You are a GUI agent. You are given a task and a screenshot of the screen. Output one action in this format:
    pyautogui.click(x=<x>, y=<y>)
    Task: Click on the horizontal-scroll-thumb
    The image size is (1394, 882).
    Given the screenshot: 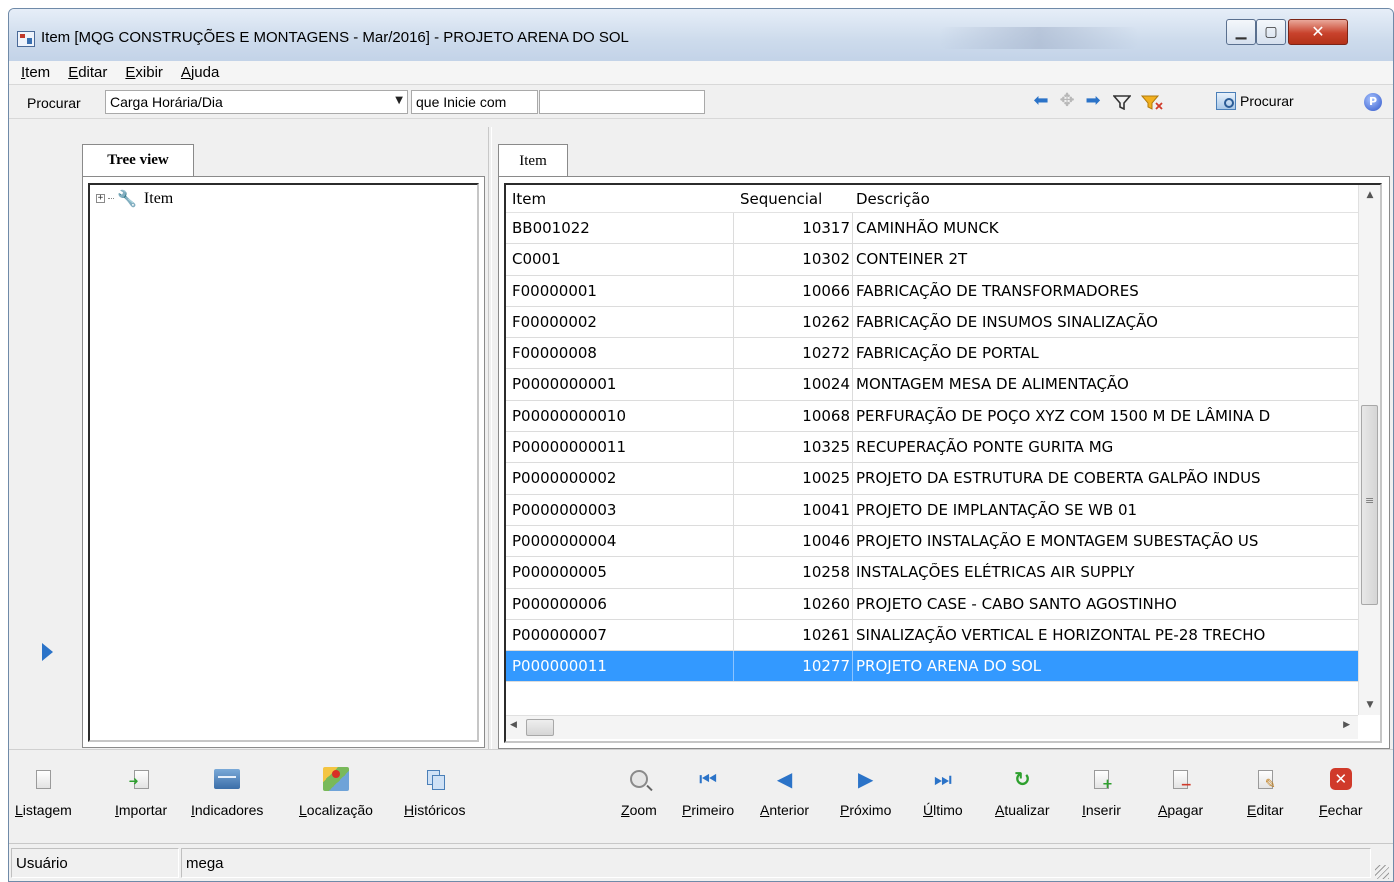 What is the action you would take?
    pyautogui.click(x=540, y=727)
    